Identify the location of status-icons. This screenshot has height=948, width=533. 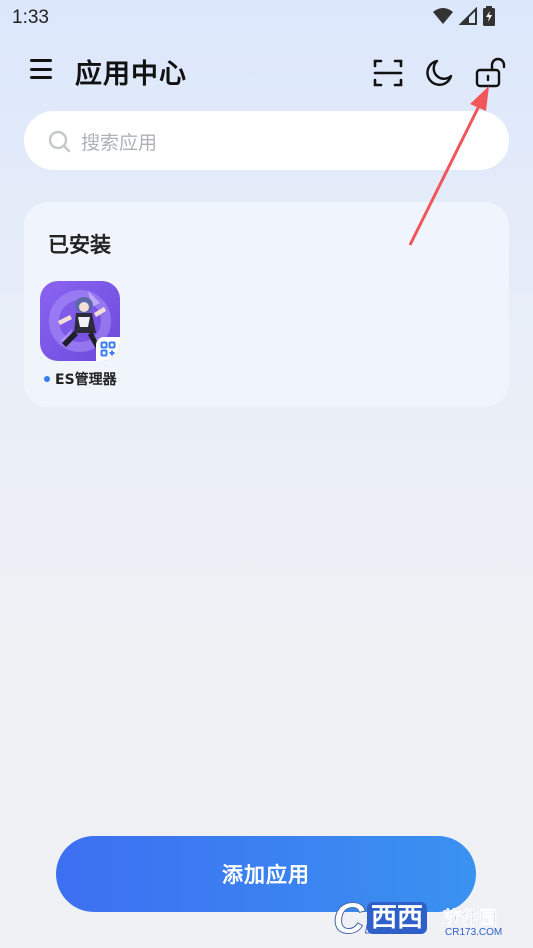
(464, 16).